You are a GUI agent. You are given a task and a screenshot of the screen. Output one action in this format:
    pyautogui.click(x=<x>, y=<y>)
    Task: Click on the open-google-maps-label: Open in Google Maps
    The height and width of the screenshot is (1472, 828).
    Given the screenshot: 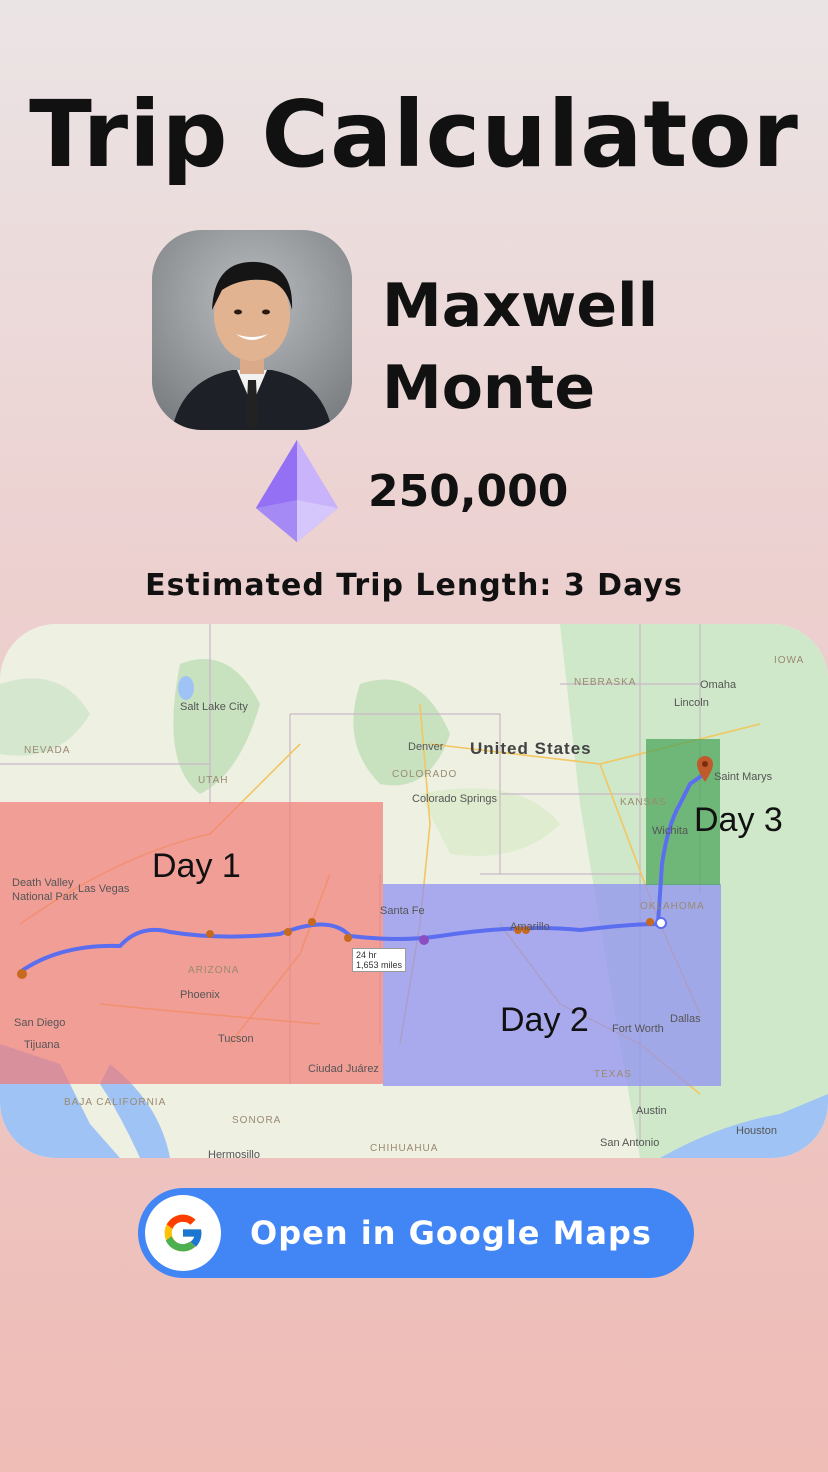 What is the action you would take?
    pyautogui.click(x=451, y=1233)
    